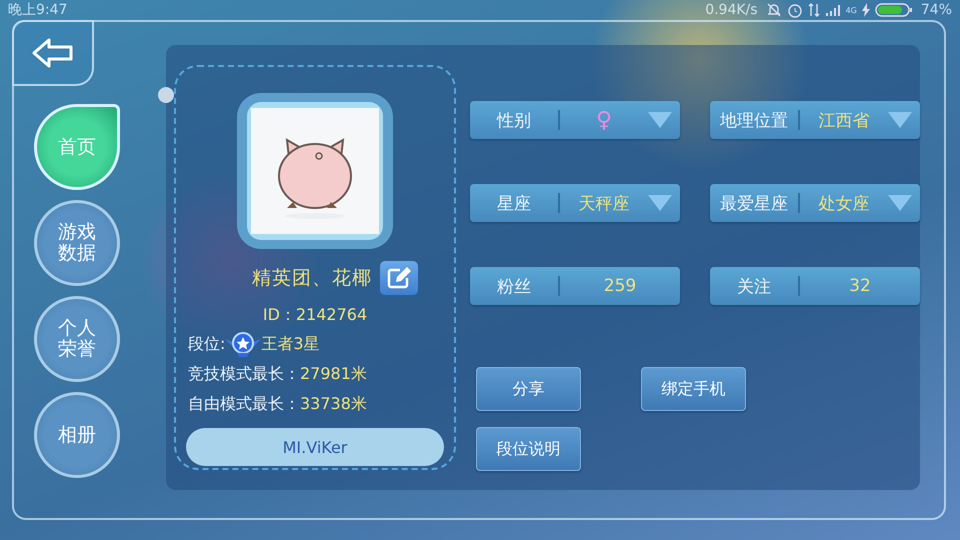 This screenshot has height=540, width=960. Describe the element at coordinates (731, 10) in the screenshot. I see `network-speed: 0.94K/s` at that location.